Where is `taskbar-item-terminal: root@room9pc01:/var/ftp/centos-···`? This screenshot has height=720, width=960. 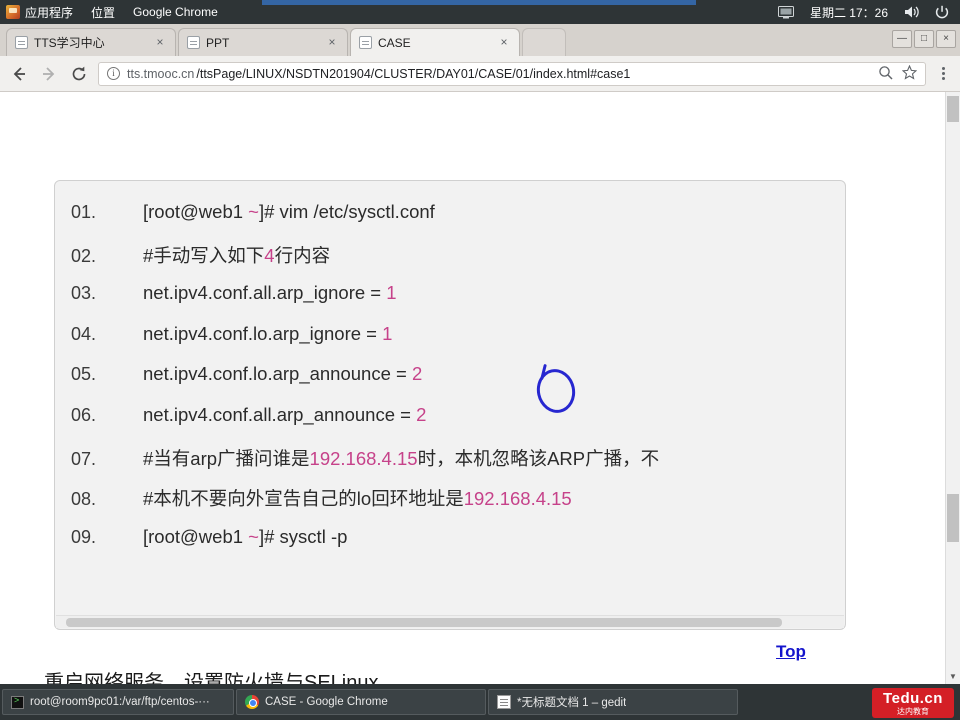
taskbar-item-terminal: root@room9pc01:/var/ftp/centos-··· is located at coordinates (118, 702).